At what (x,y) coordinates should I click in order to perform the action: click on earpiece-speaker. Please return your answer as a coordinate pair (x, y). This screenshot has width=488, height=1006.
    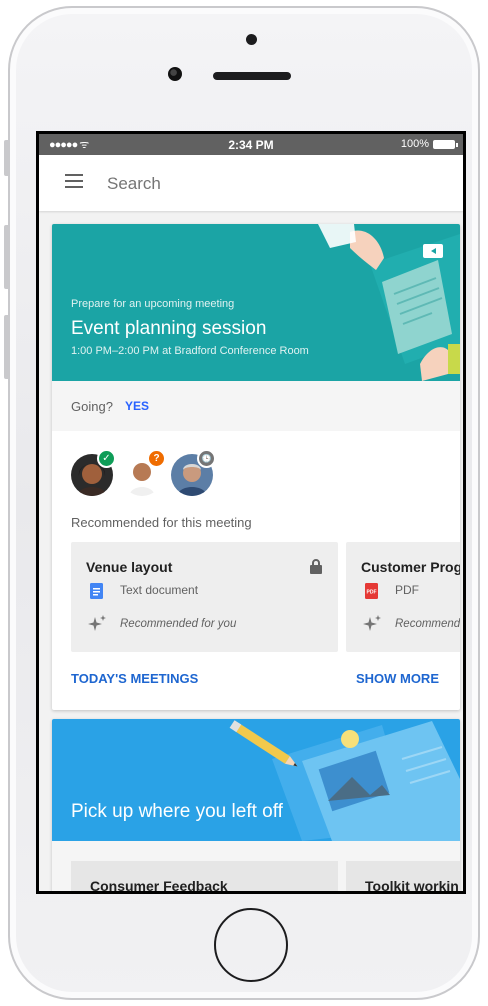
    Looking at the image, I should click on (252, 76).